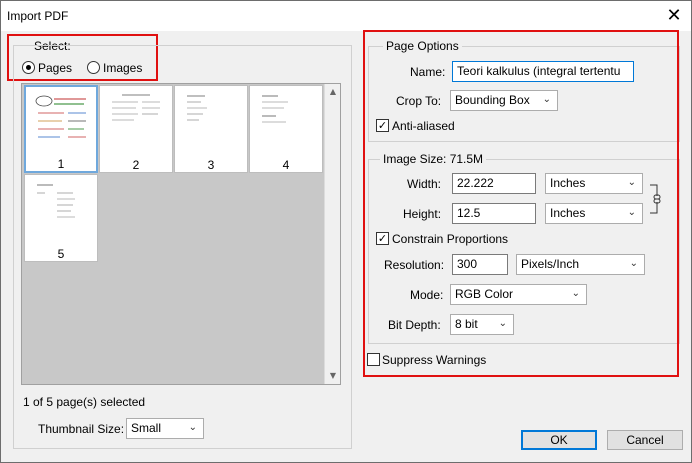  What do you see at coordinates (165, 428) in the screenshot?
I see `thumbnail-size-select: Small ⌄` at bounding box center [165, 428].